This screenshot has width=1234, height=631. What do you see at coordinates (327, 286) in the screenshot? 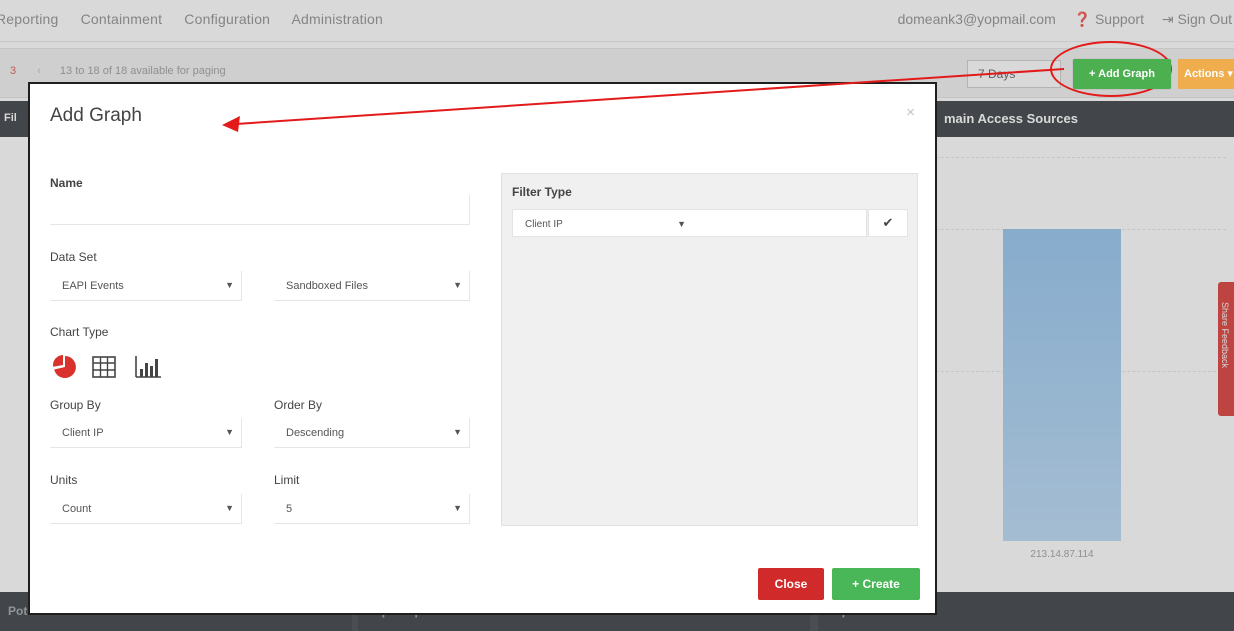
I see `dataset-secondary-value: Sandboxed Files` at bounding box center [327, 286].